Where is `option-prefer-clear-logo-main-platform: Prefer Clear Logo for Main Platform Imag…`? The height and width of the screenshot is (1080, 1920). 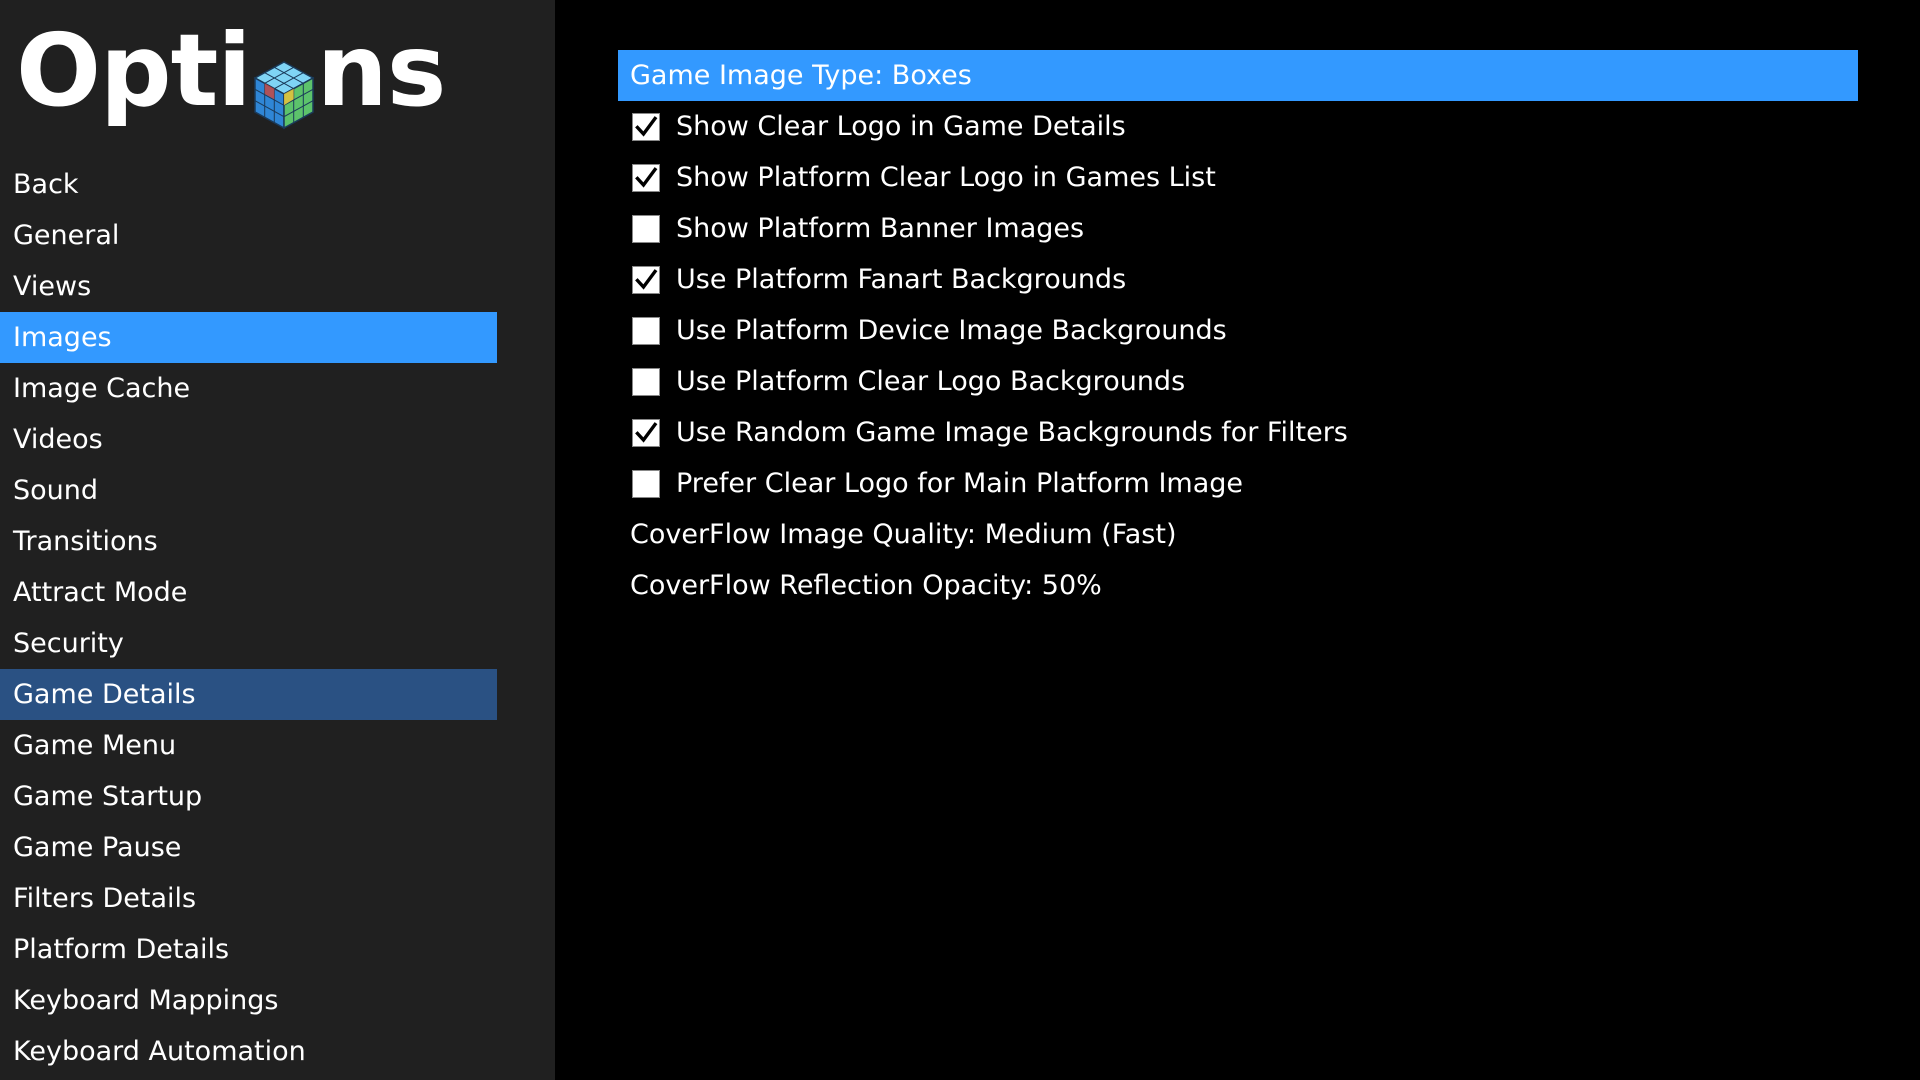 option-prefer-clear-logo-main-platform: Prefer Clear Logo for Main Platform Imag… is located at coordinates (1238, 483).